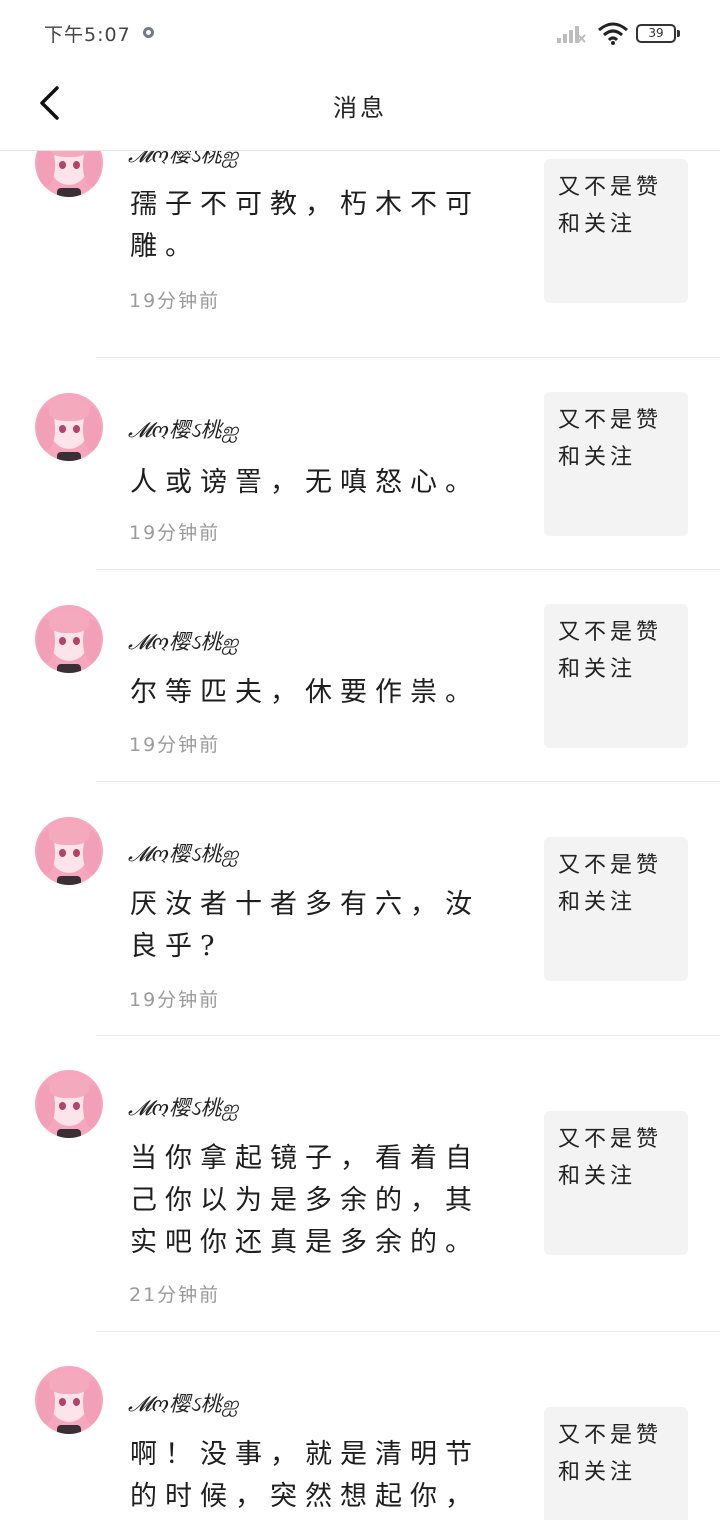 The height and width of the screenshot is (1520, 720). I want to click on message-item: 𝓜ო樱ઽ桃ஐ 孺子不可教，朽木不可雕。 19分钟前 又不是赞和关注, so click(360, 254).